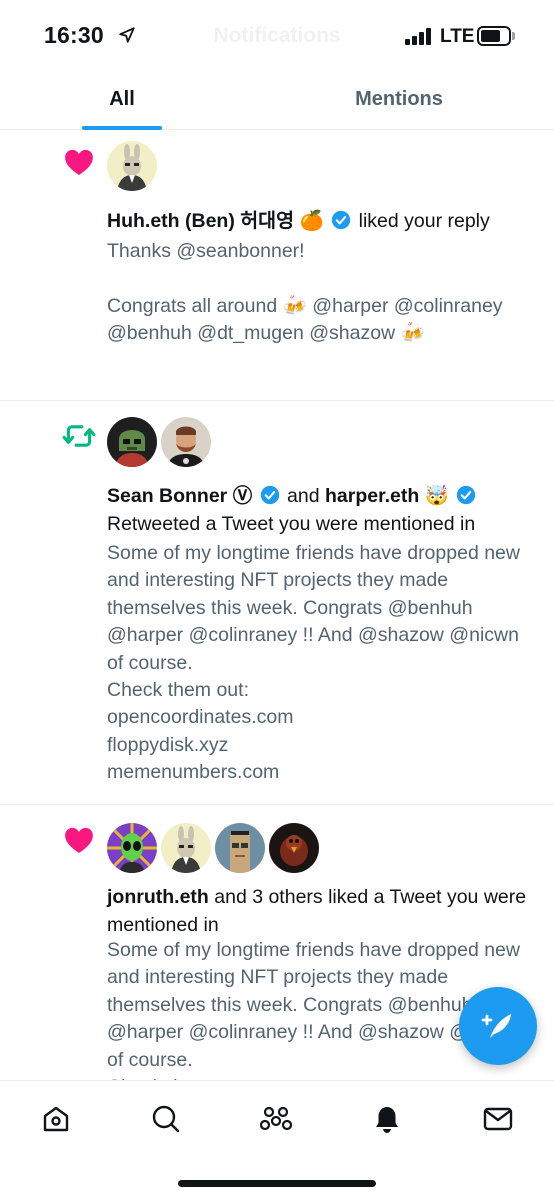 Image resolution: width=554 pixels, height=1200 pixels. What do you see at coordinates (424, 221) in the screenshot?
I see `notification-action: liked your reply` at bounding box center [424, 221].